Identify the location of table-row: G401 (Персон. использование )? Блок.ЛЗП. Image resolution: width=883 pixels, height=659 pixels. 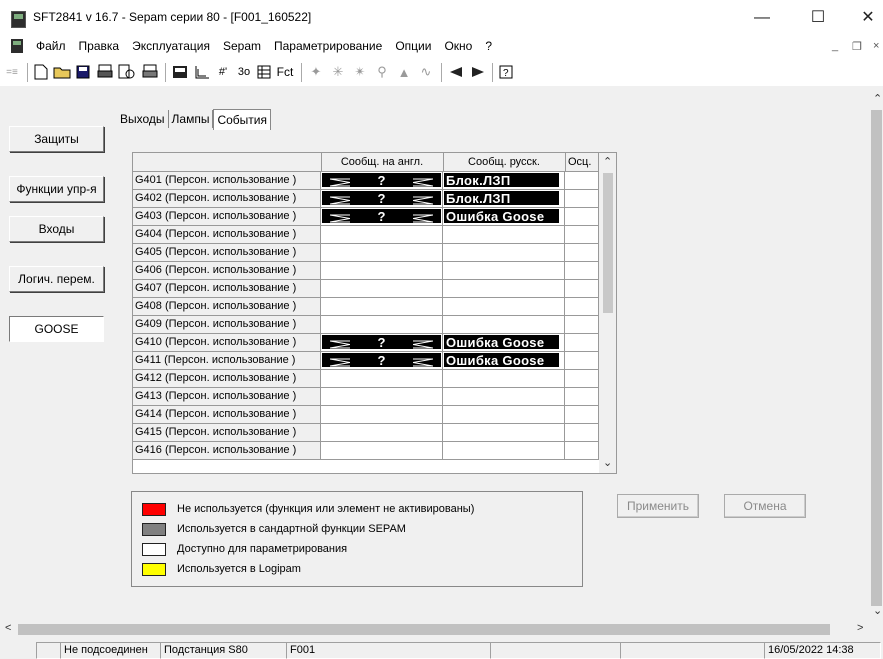
(374, 181).